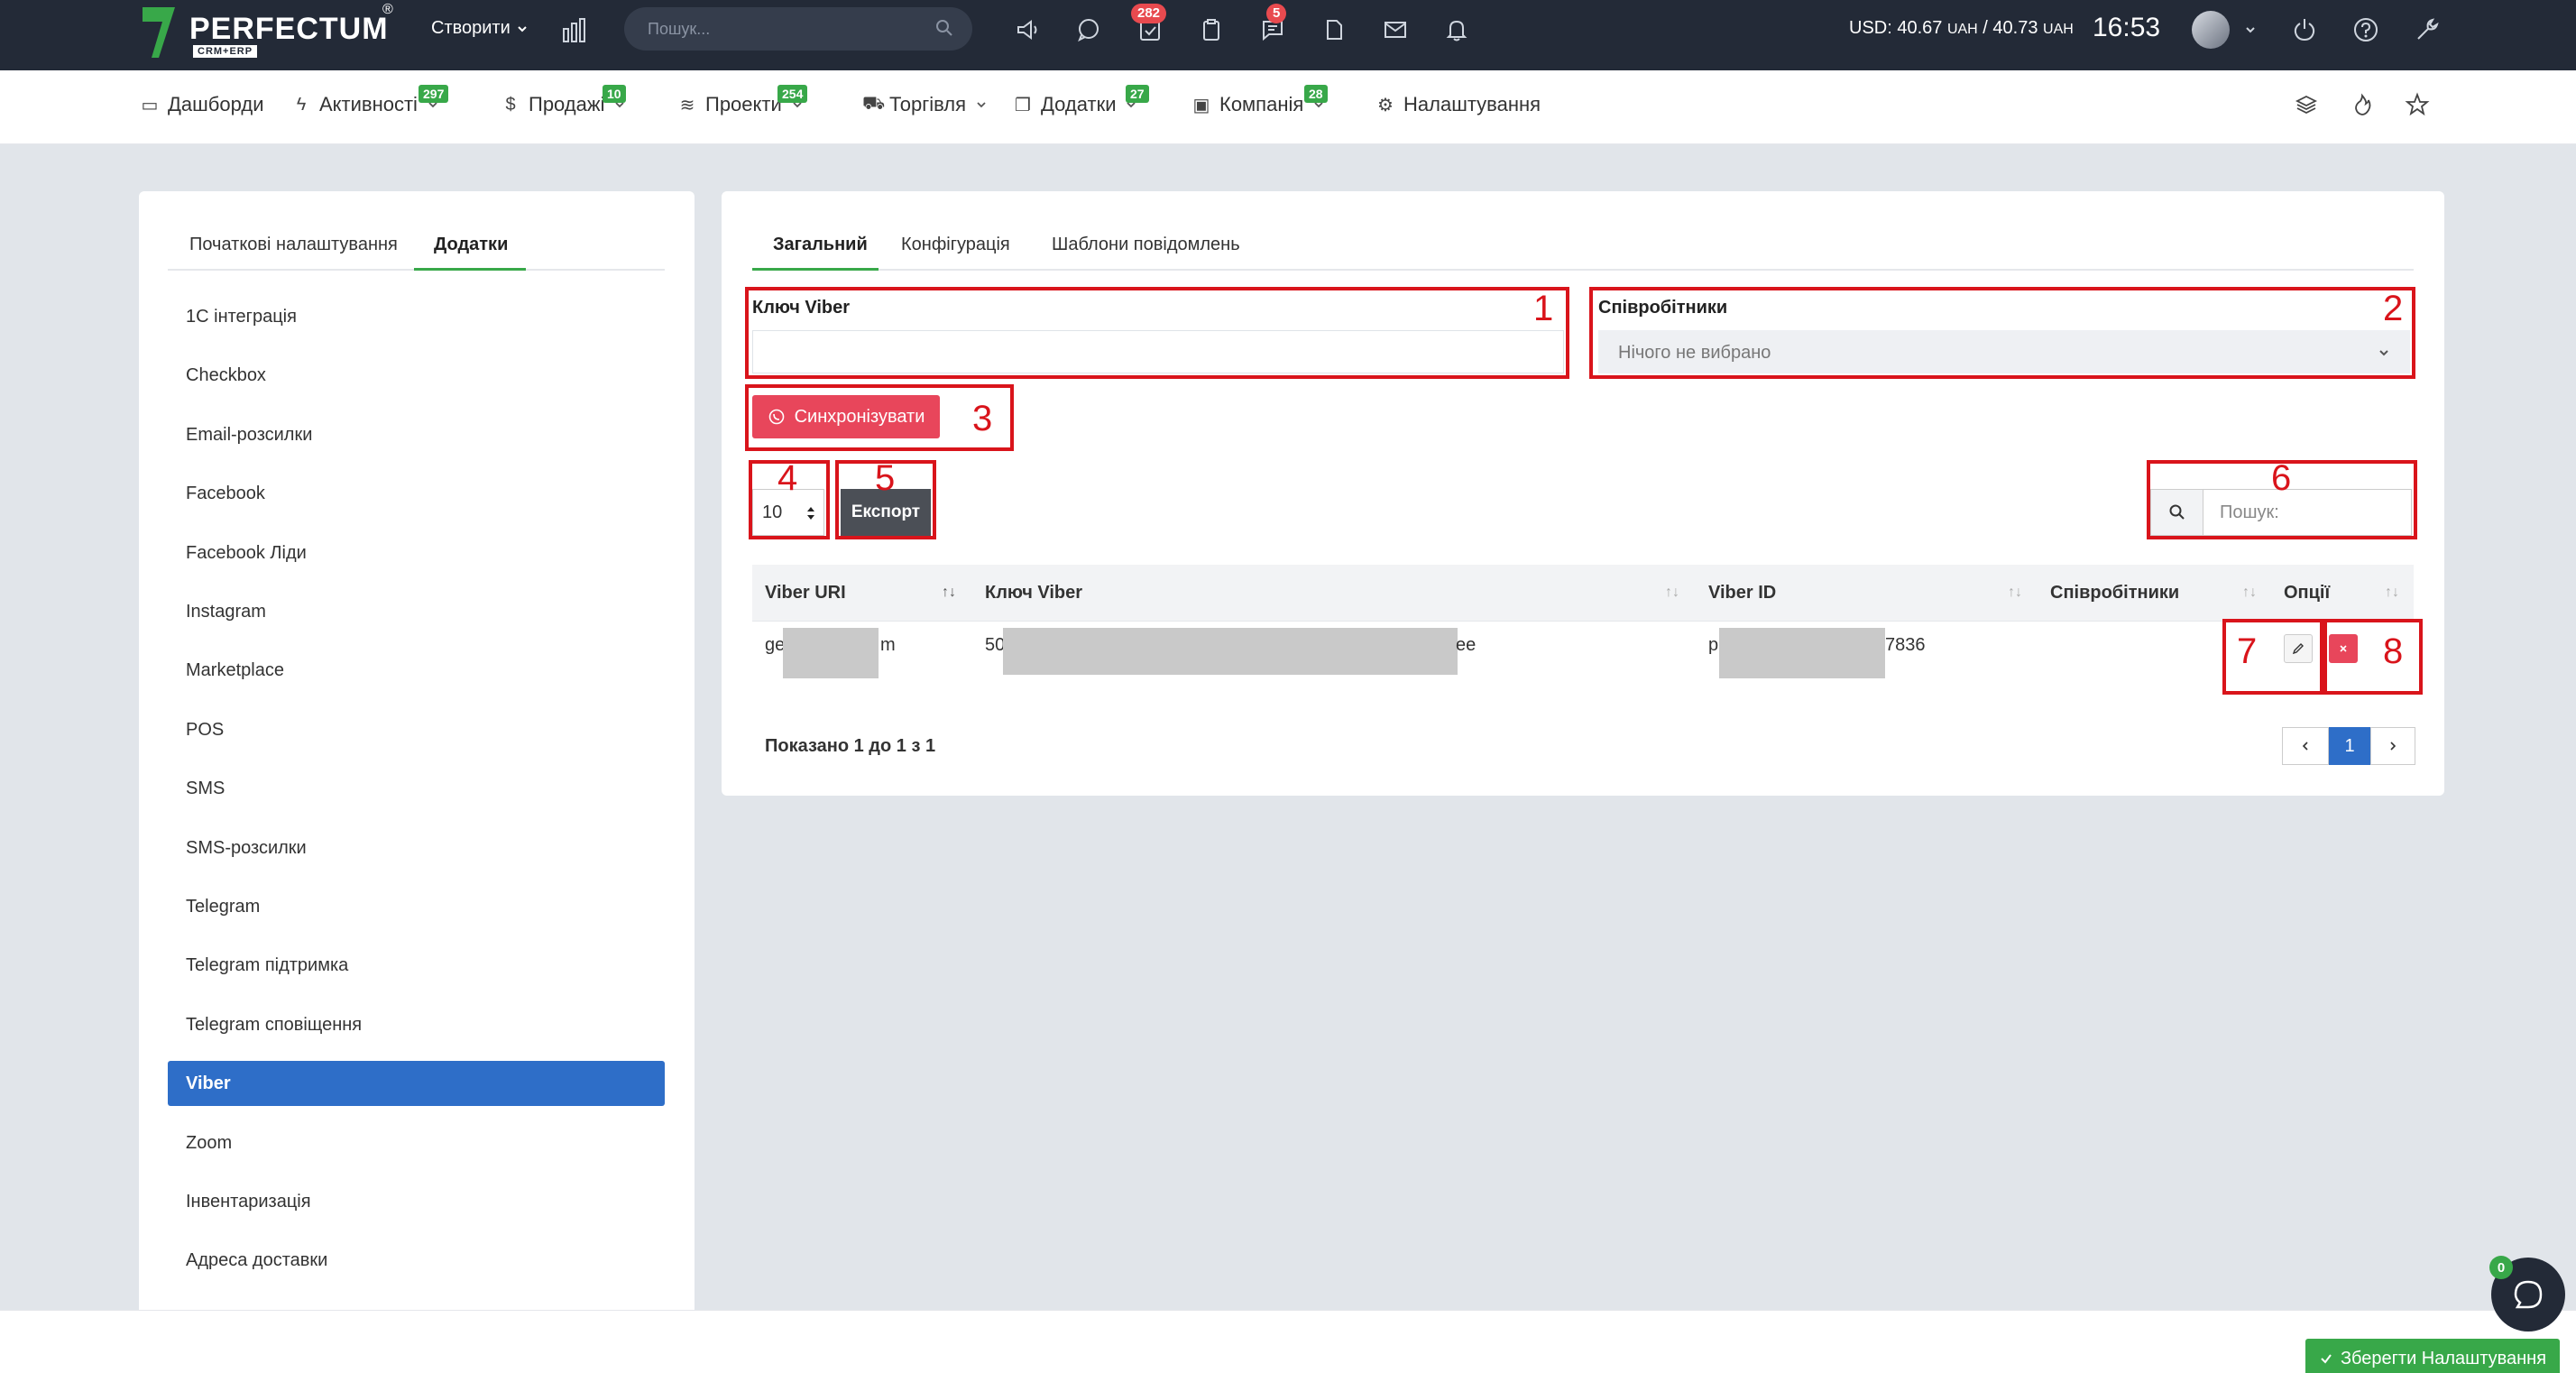  What do you see at coordinates (159, 32) in the screenshot?
I see `logo-mark-icon` at bounding box center [159, 32].